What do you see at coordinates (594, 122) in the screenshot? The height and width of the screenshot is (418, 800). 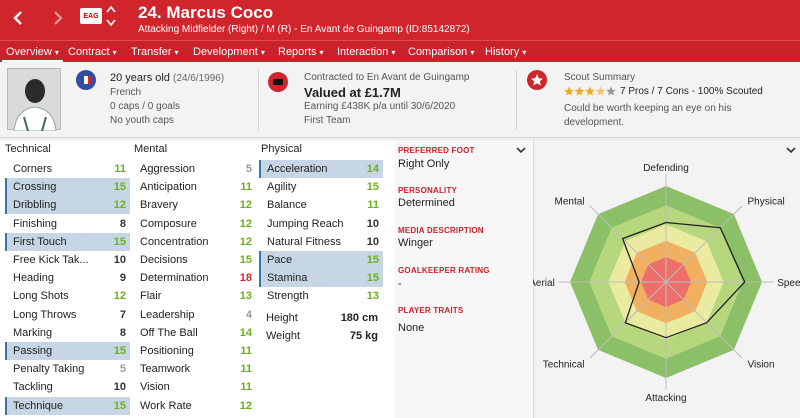 I see `scout-text-line-2: development.` at bounding box center [594, 122].